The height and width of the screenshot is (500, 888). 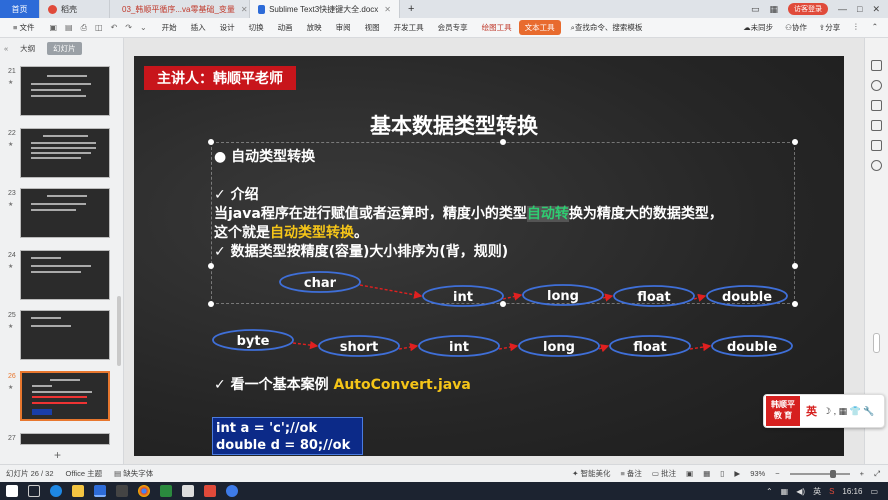 I want to click on reading-view-icon: ▯, so click(x=722, y=473).